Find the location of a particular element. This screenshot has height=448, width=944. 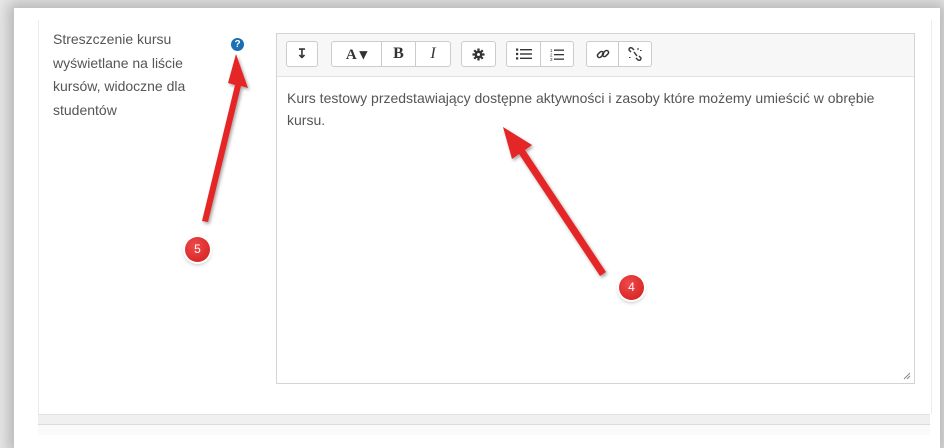

annotation-badge-4: 4 is located at coordinates (631, 287).